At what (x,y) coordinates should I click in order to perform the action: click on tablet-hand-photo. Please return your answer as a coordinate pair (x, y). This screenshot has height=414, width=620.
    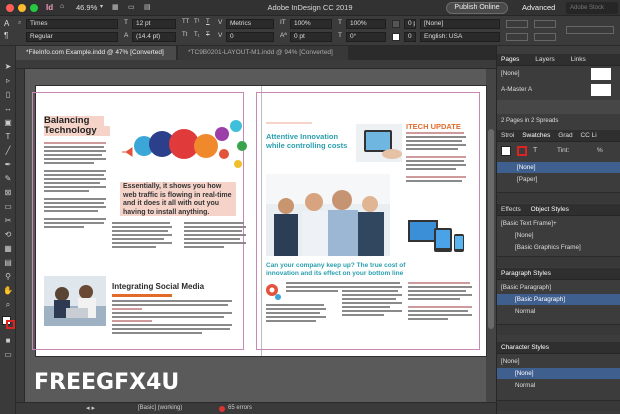
    Looking at the image, I should click on (379, 143).